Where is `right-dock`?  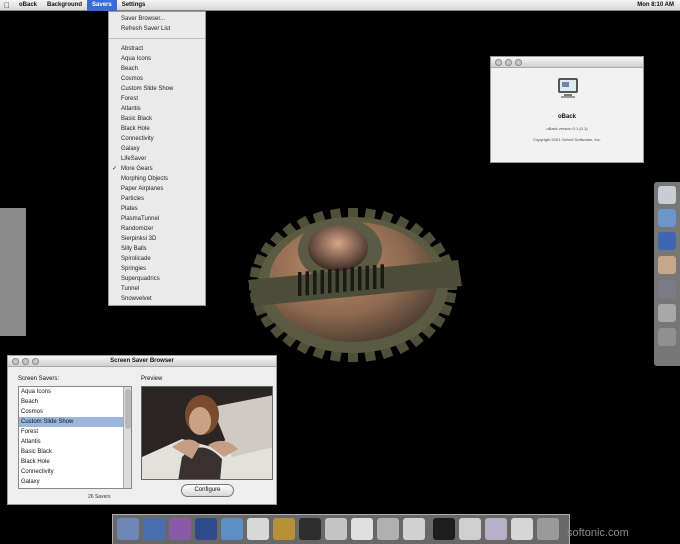 right-dock is located at coordinates (667, 274).